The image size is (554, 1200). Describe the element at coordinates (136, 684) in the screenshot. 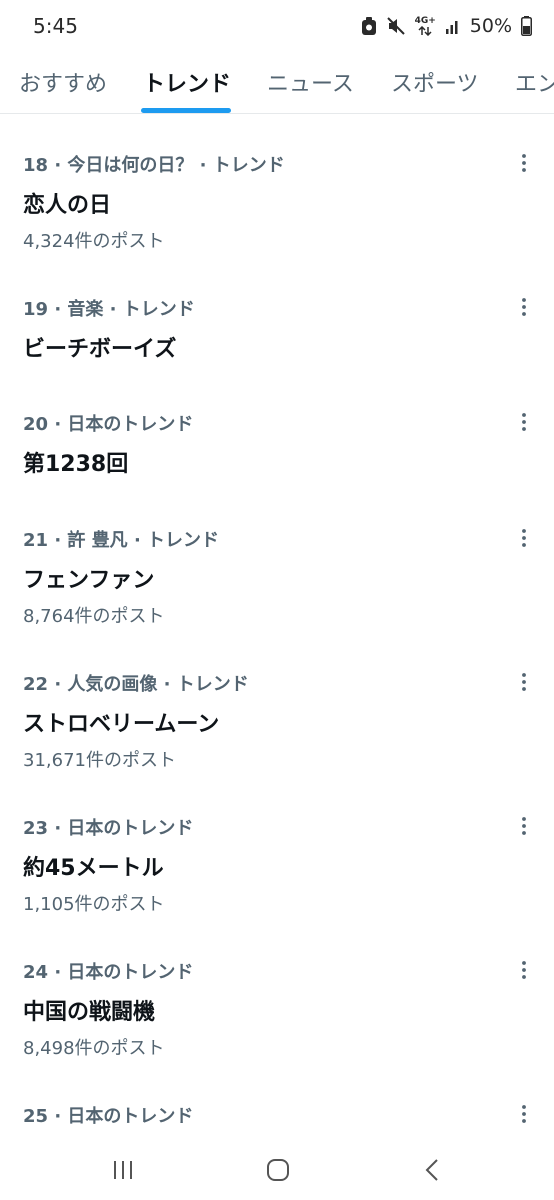

I see `trend-meta: 22 · 人気の画像 · トレンド` at that location.